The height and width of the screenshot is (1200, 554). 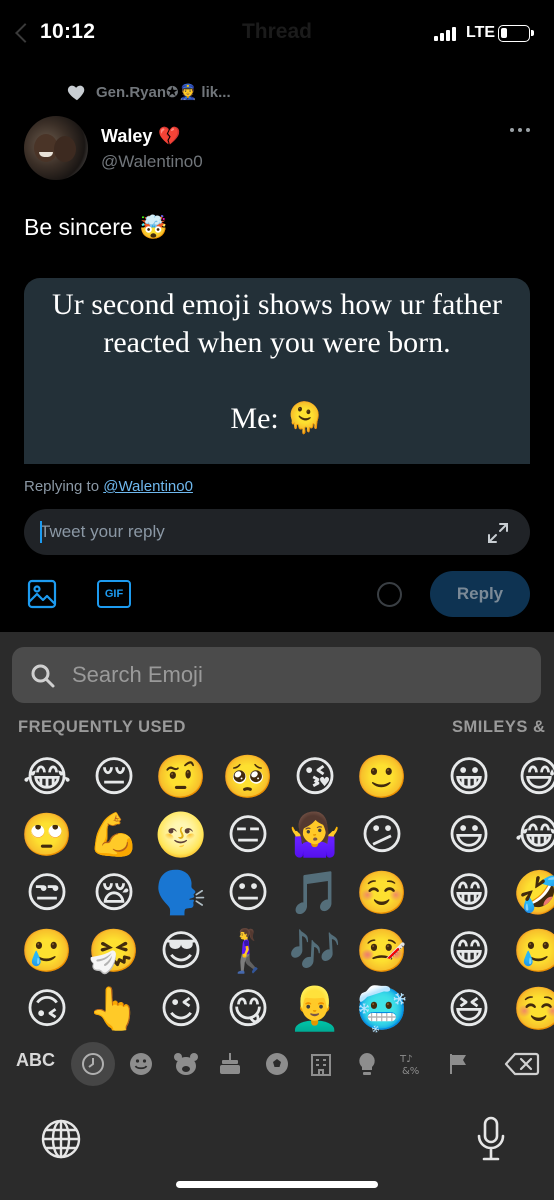 What do you see at coordinates (96, 227) in the screenshot?
I see `tweet-text: Be sincere 🤯` at bounding box center [96, 227].